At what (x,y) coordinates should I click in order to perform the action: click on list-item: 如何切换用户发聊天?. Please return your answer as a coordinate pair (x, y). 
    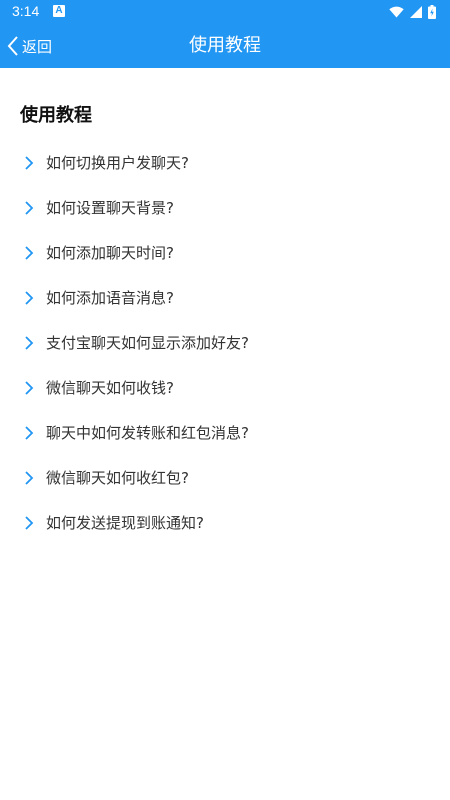
    Looking at the image, I should click on (225, 162).